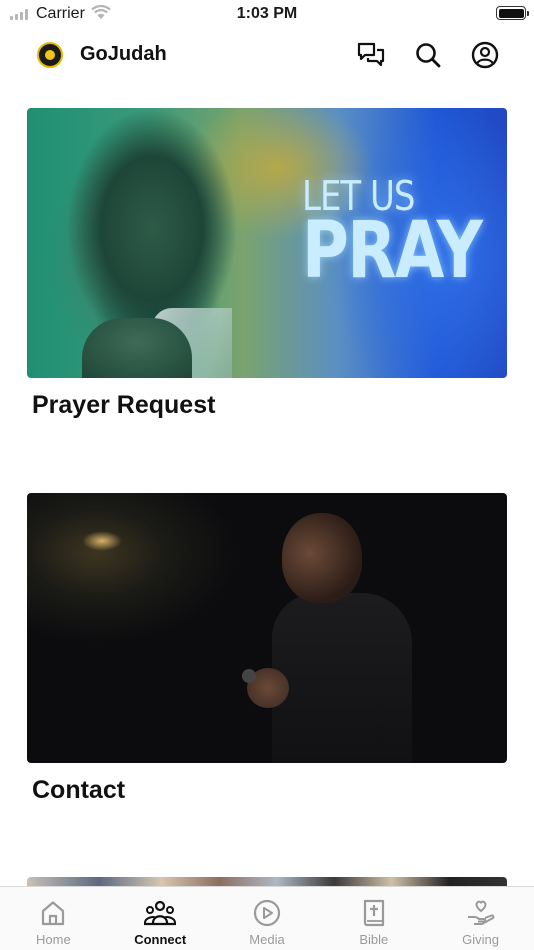 This screenshot has height=950, width=534. I want to click on card-title: Prayer Request, so click(124, 405).